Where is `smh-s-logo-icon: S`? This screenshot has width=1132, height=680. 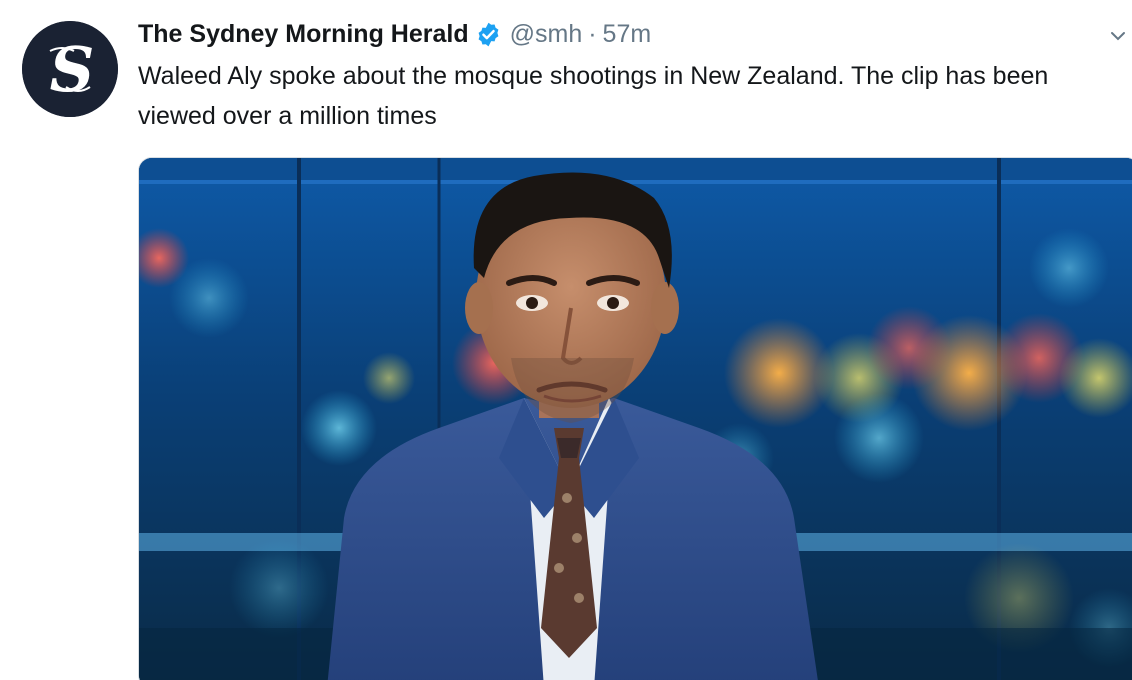
smh-s-logo-icon: S is located at coordinates (70, 69).